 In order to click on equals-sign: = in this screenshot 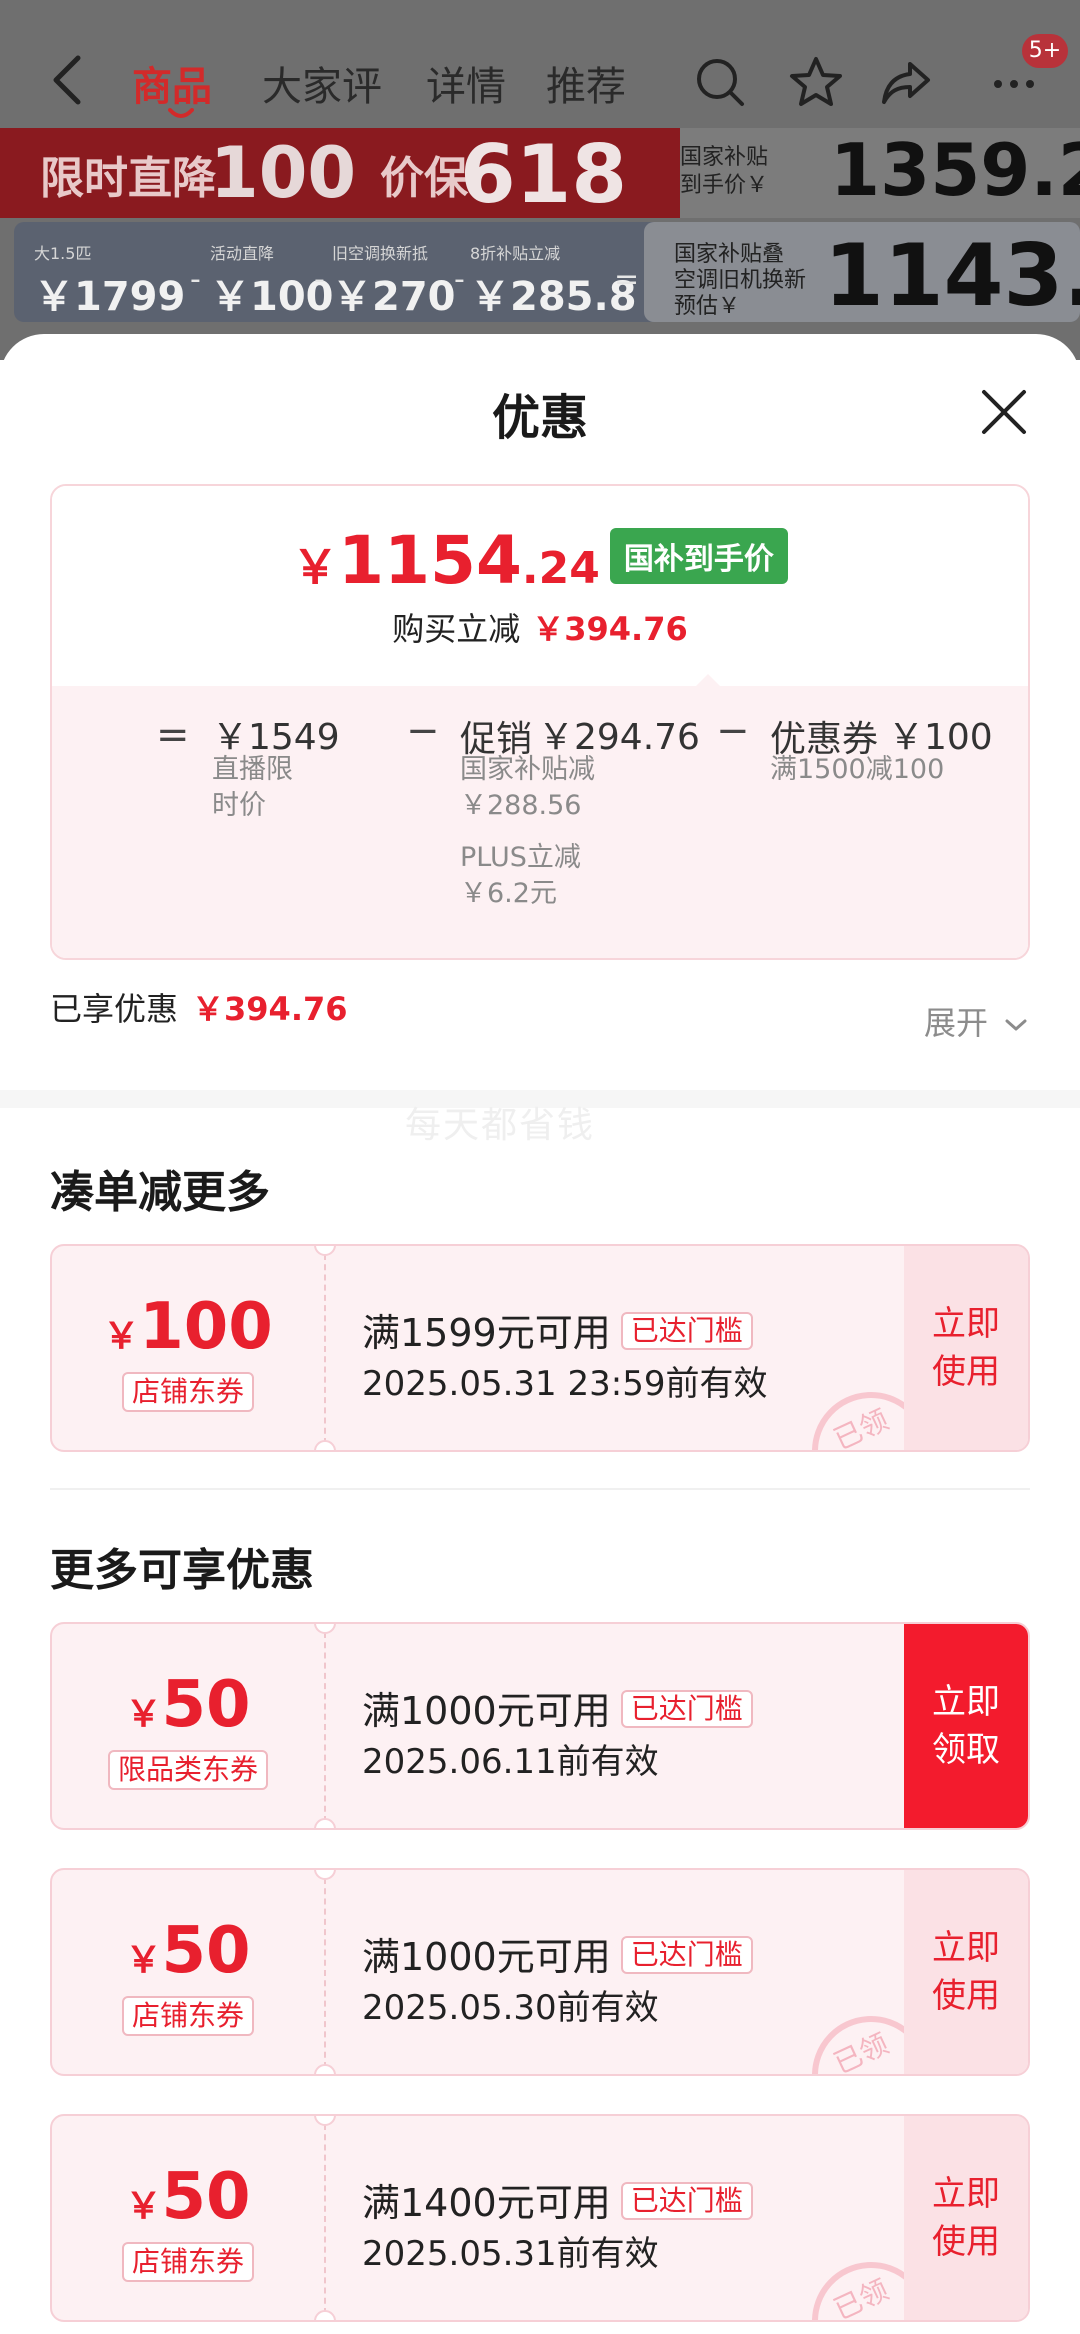, I will do `click(173, 735)`.